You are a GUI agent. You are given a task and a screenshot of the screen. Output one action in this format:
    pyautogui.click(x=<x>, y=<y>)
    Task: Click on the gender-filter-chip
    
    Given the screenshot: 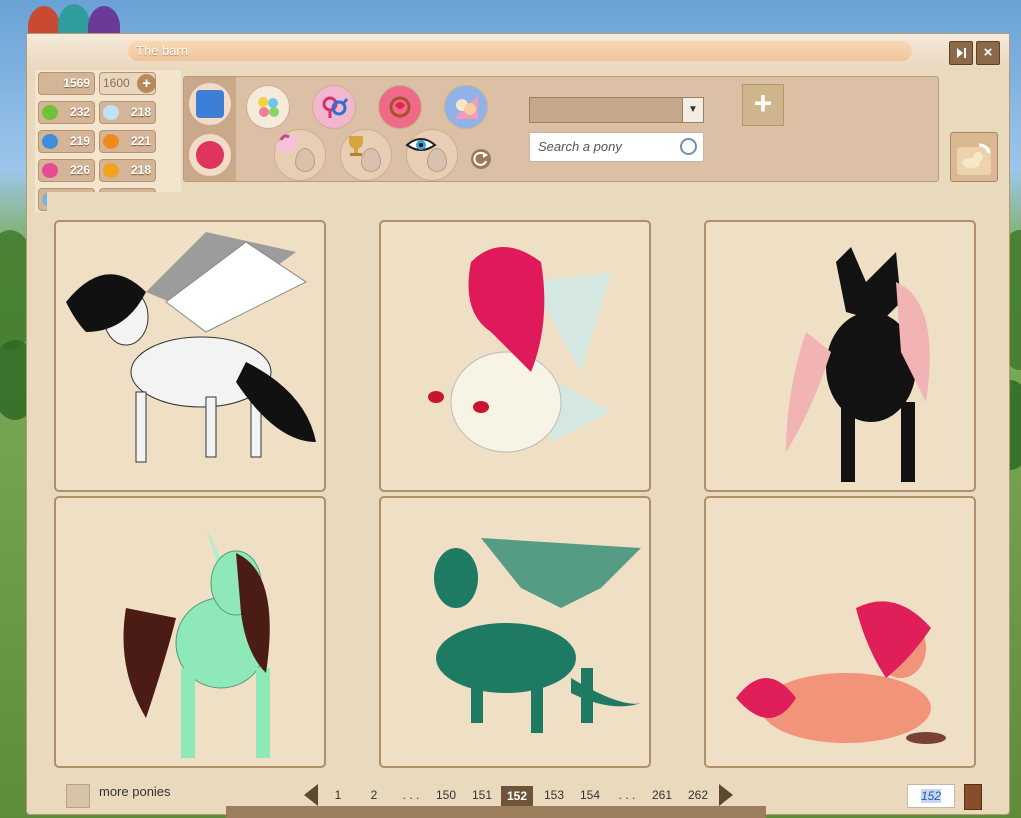 What is the action you would take?
    pyautogui.click(x=334, y=107)
    